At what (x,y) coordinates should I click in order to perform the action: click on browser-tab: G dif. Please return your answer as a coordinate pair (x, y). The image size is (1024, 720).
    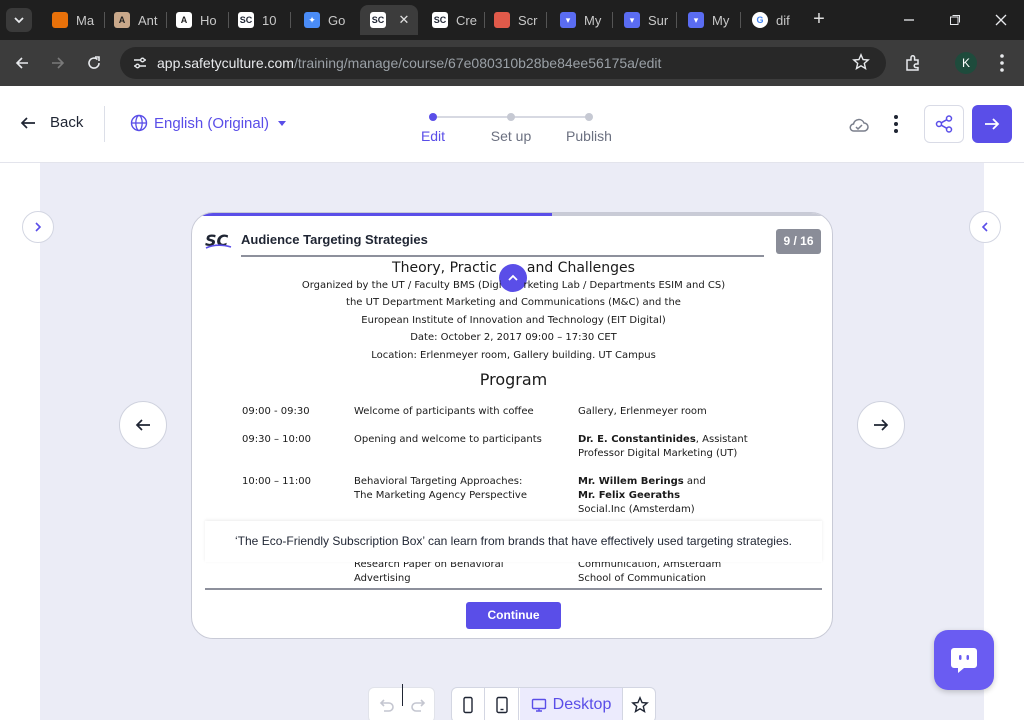
    Looking at the image, I should click on (773, 20).